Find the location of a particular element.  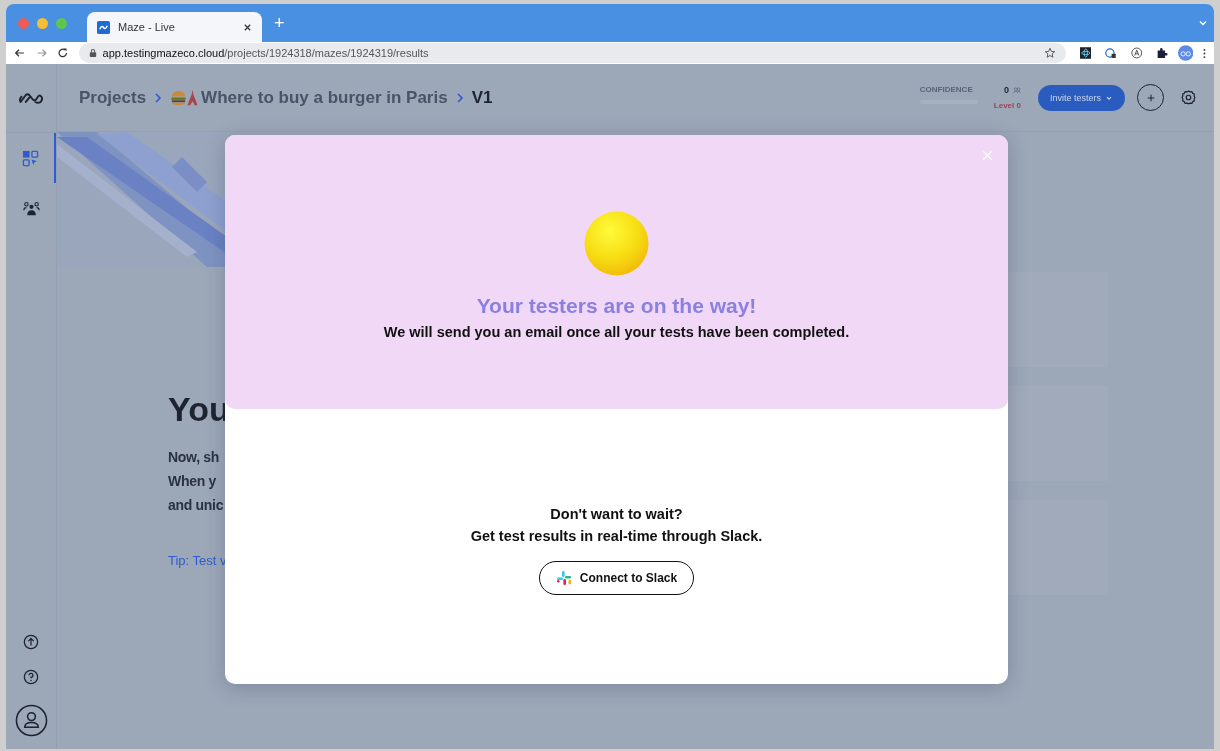

modal-subtitle: We will send you an email once all your tests have been completed. is located at coordinates (616, 332).